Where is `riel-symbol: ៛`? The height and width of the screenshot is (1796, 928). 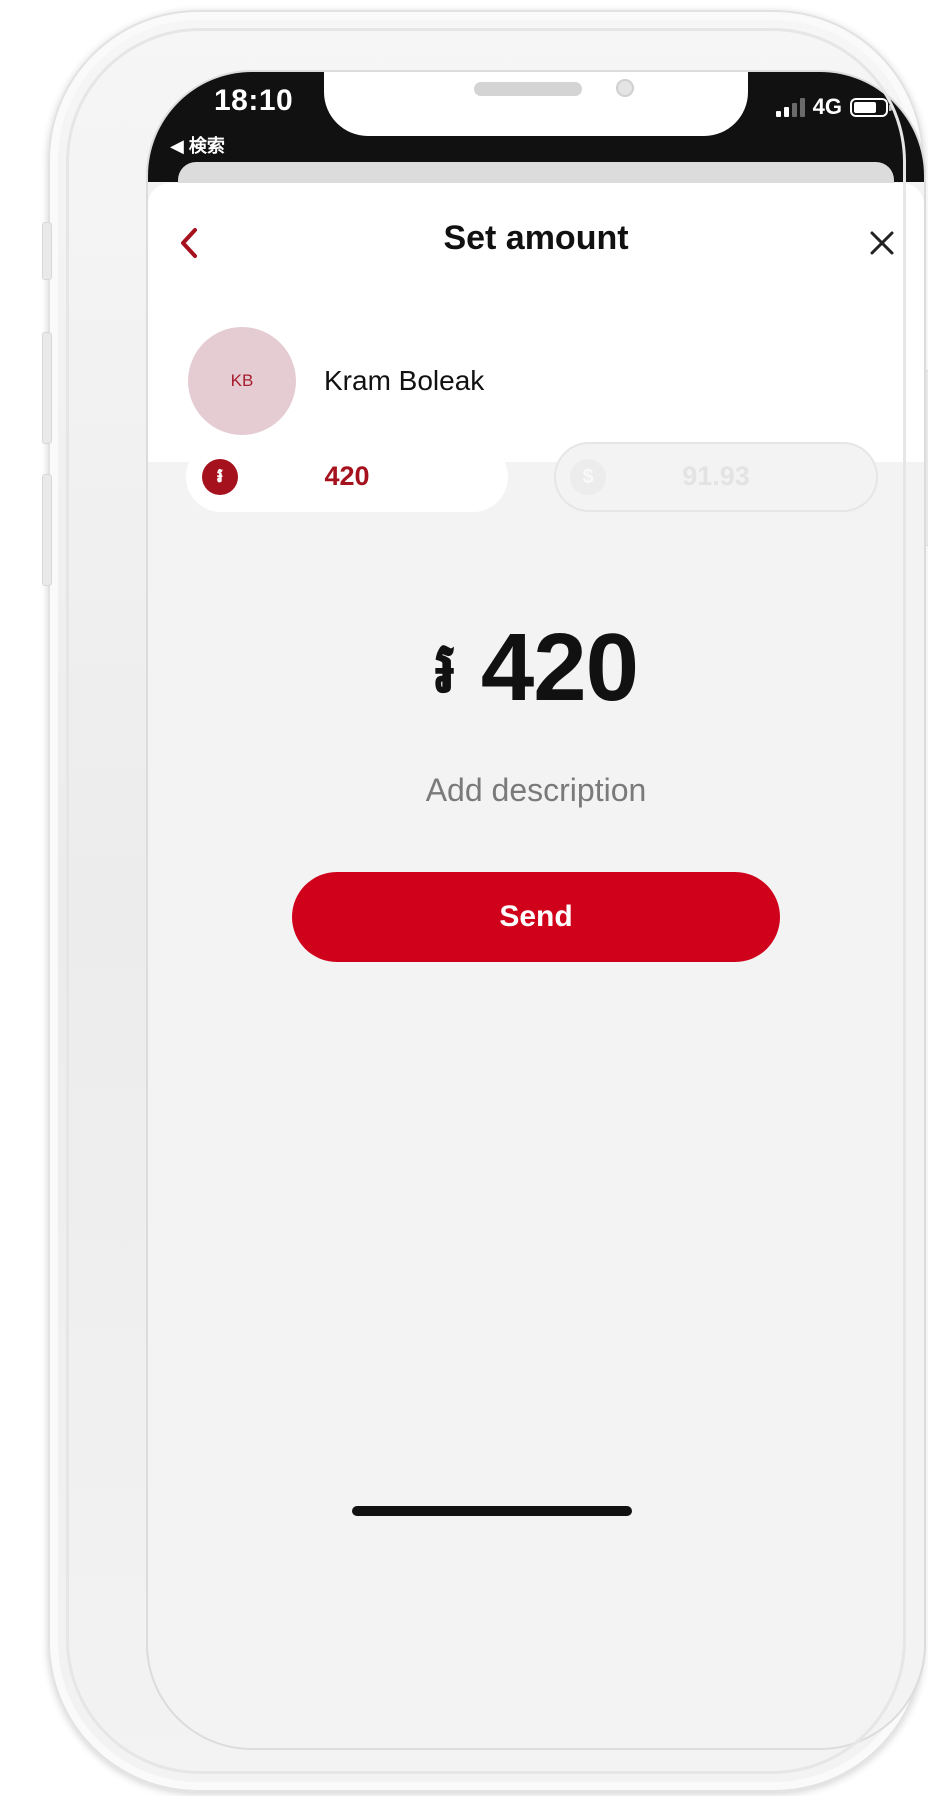
riel-symbol: ៛ is located at coordinates (445, 668).